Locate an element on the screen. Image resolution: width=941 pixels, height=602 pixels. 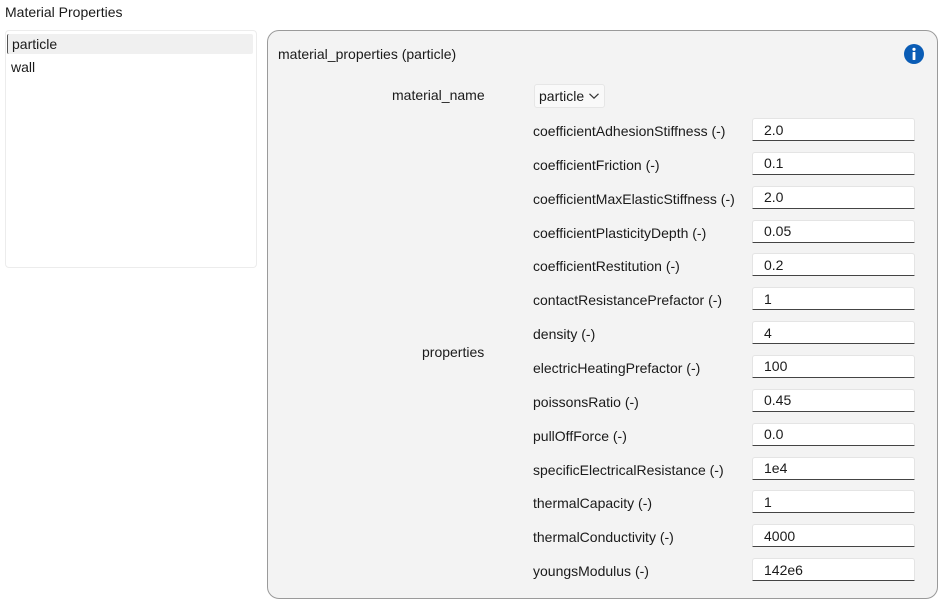
property-name-label: poissonsRatio (-) is located at coordinates (586, 401).